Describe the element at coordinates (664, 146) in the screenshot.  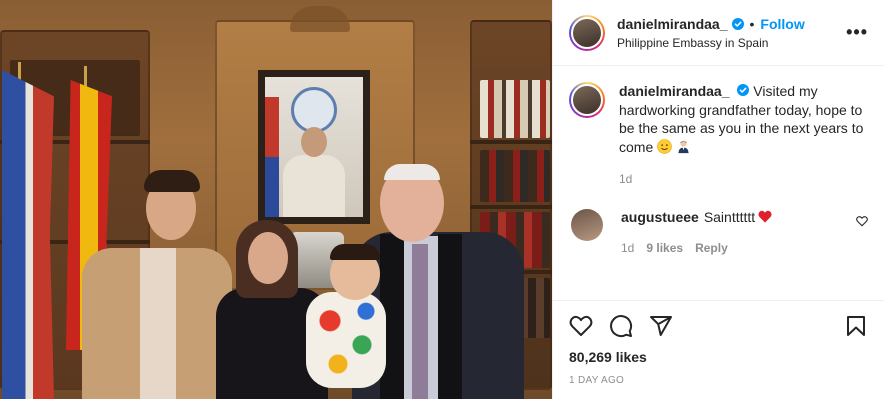
I see `slightly-smiling-face-icon` at that location.